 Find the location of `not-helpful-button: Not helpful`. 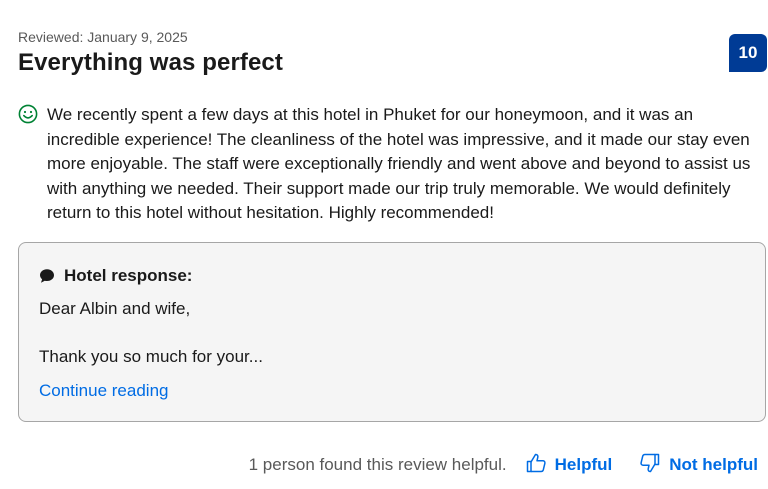

not-helpful-button: Not helpful is located at coordinates (698, 465).